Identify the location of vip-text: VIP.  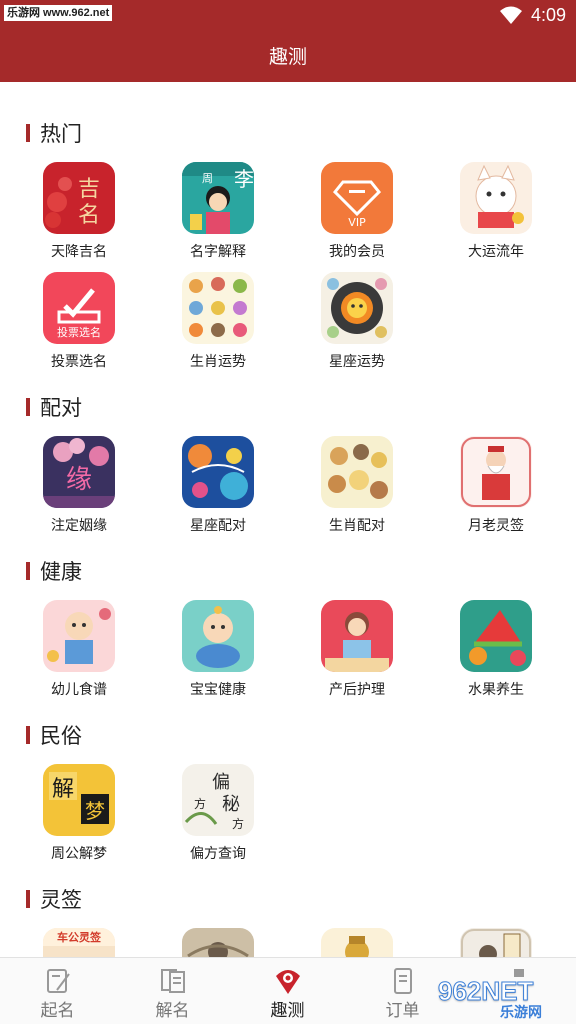
(357, 222).